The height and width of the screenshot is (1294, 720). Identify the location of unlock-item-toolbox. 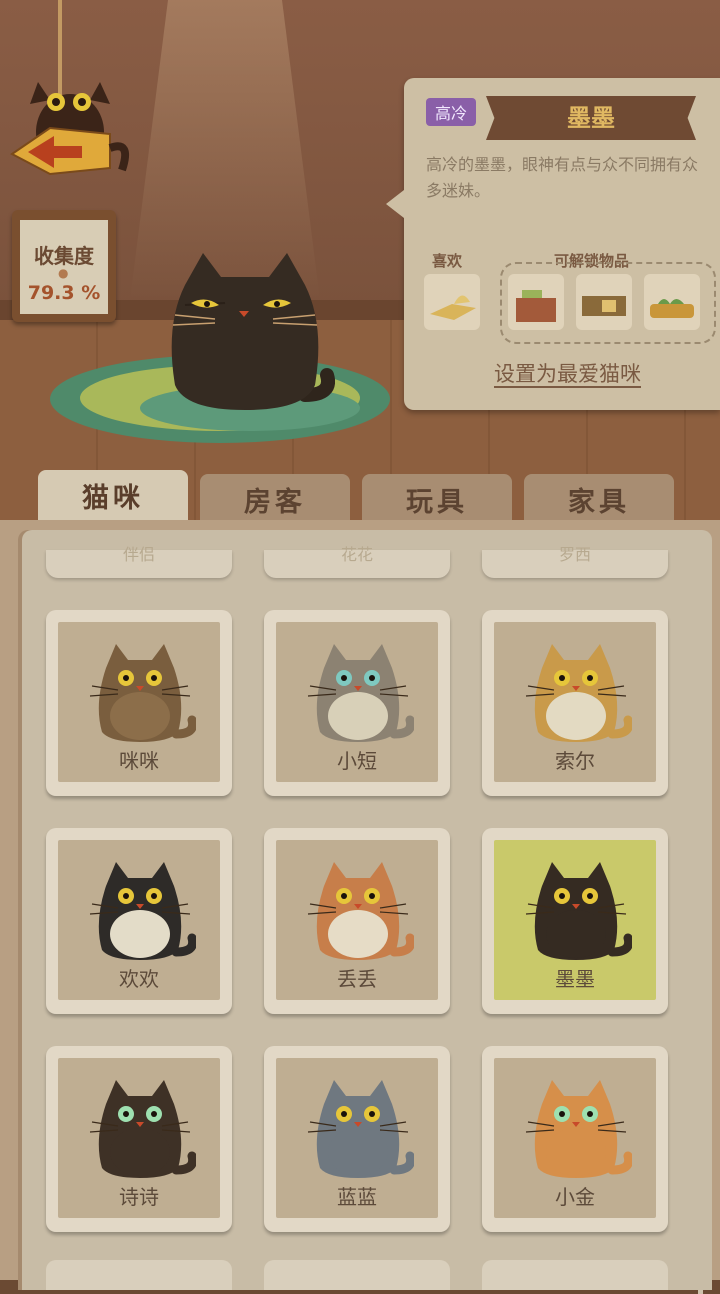
(604, 302).